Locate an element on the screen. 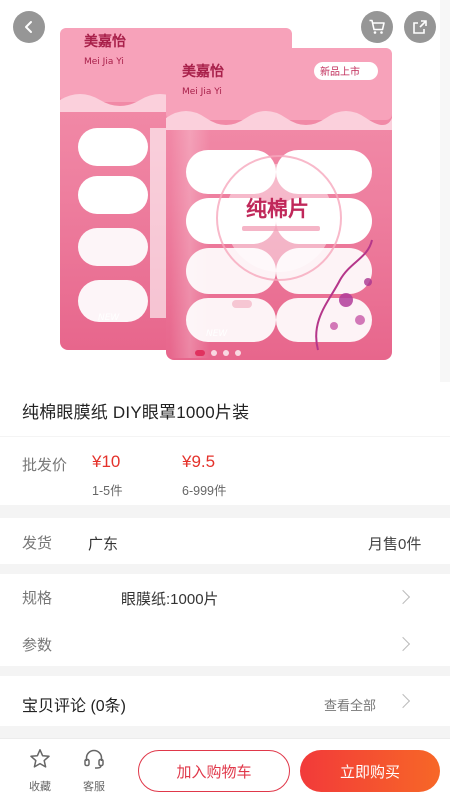  spec-label: 规格 is located at coordinates (37, 598).